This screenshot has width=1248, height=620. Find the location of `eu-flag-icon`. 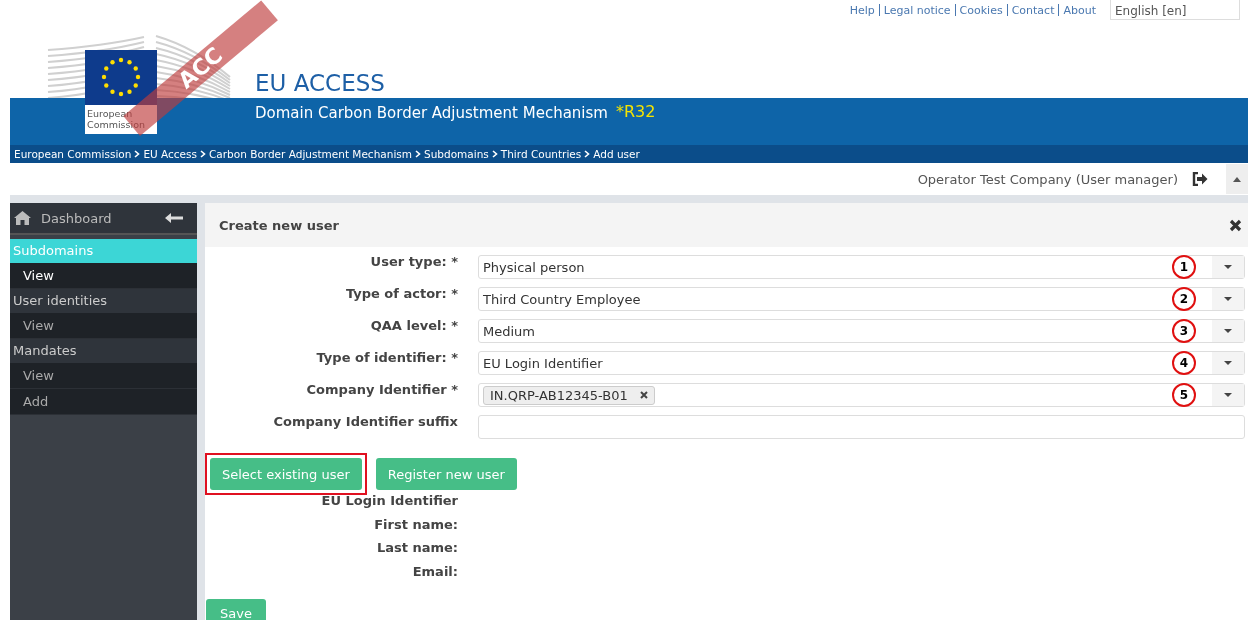

eu-flag-icon is located at coordinates (121, 77).